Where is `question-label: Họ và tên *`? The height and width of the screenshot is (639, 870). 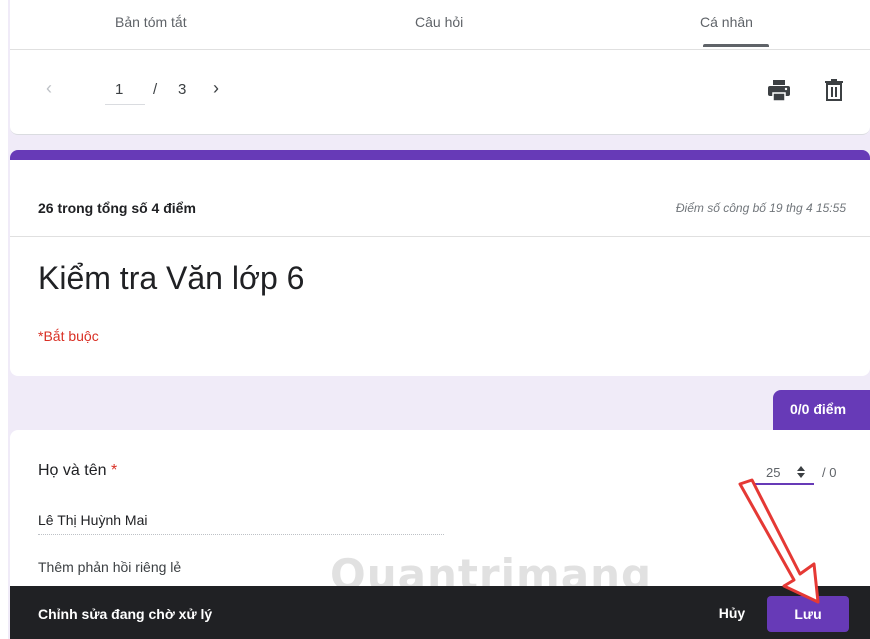
question-label: Họ và tên * is located at coordinates (77, 471).